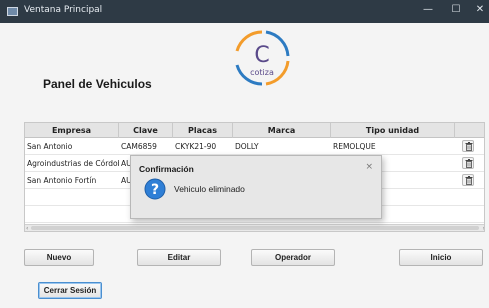 This screenshot has height=308, width=489. What do you see at coordinates (256, 187) in the screenshot?
I see `confirmation-dialog: Confirmación × ? Vehiculo eliminado` at bounding box center [256, 187].